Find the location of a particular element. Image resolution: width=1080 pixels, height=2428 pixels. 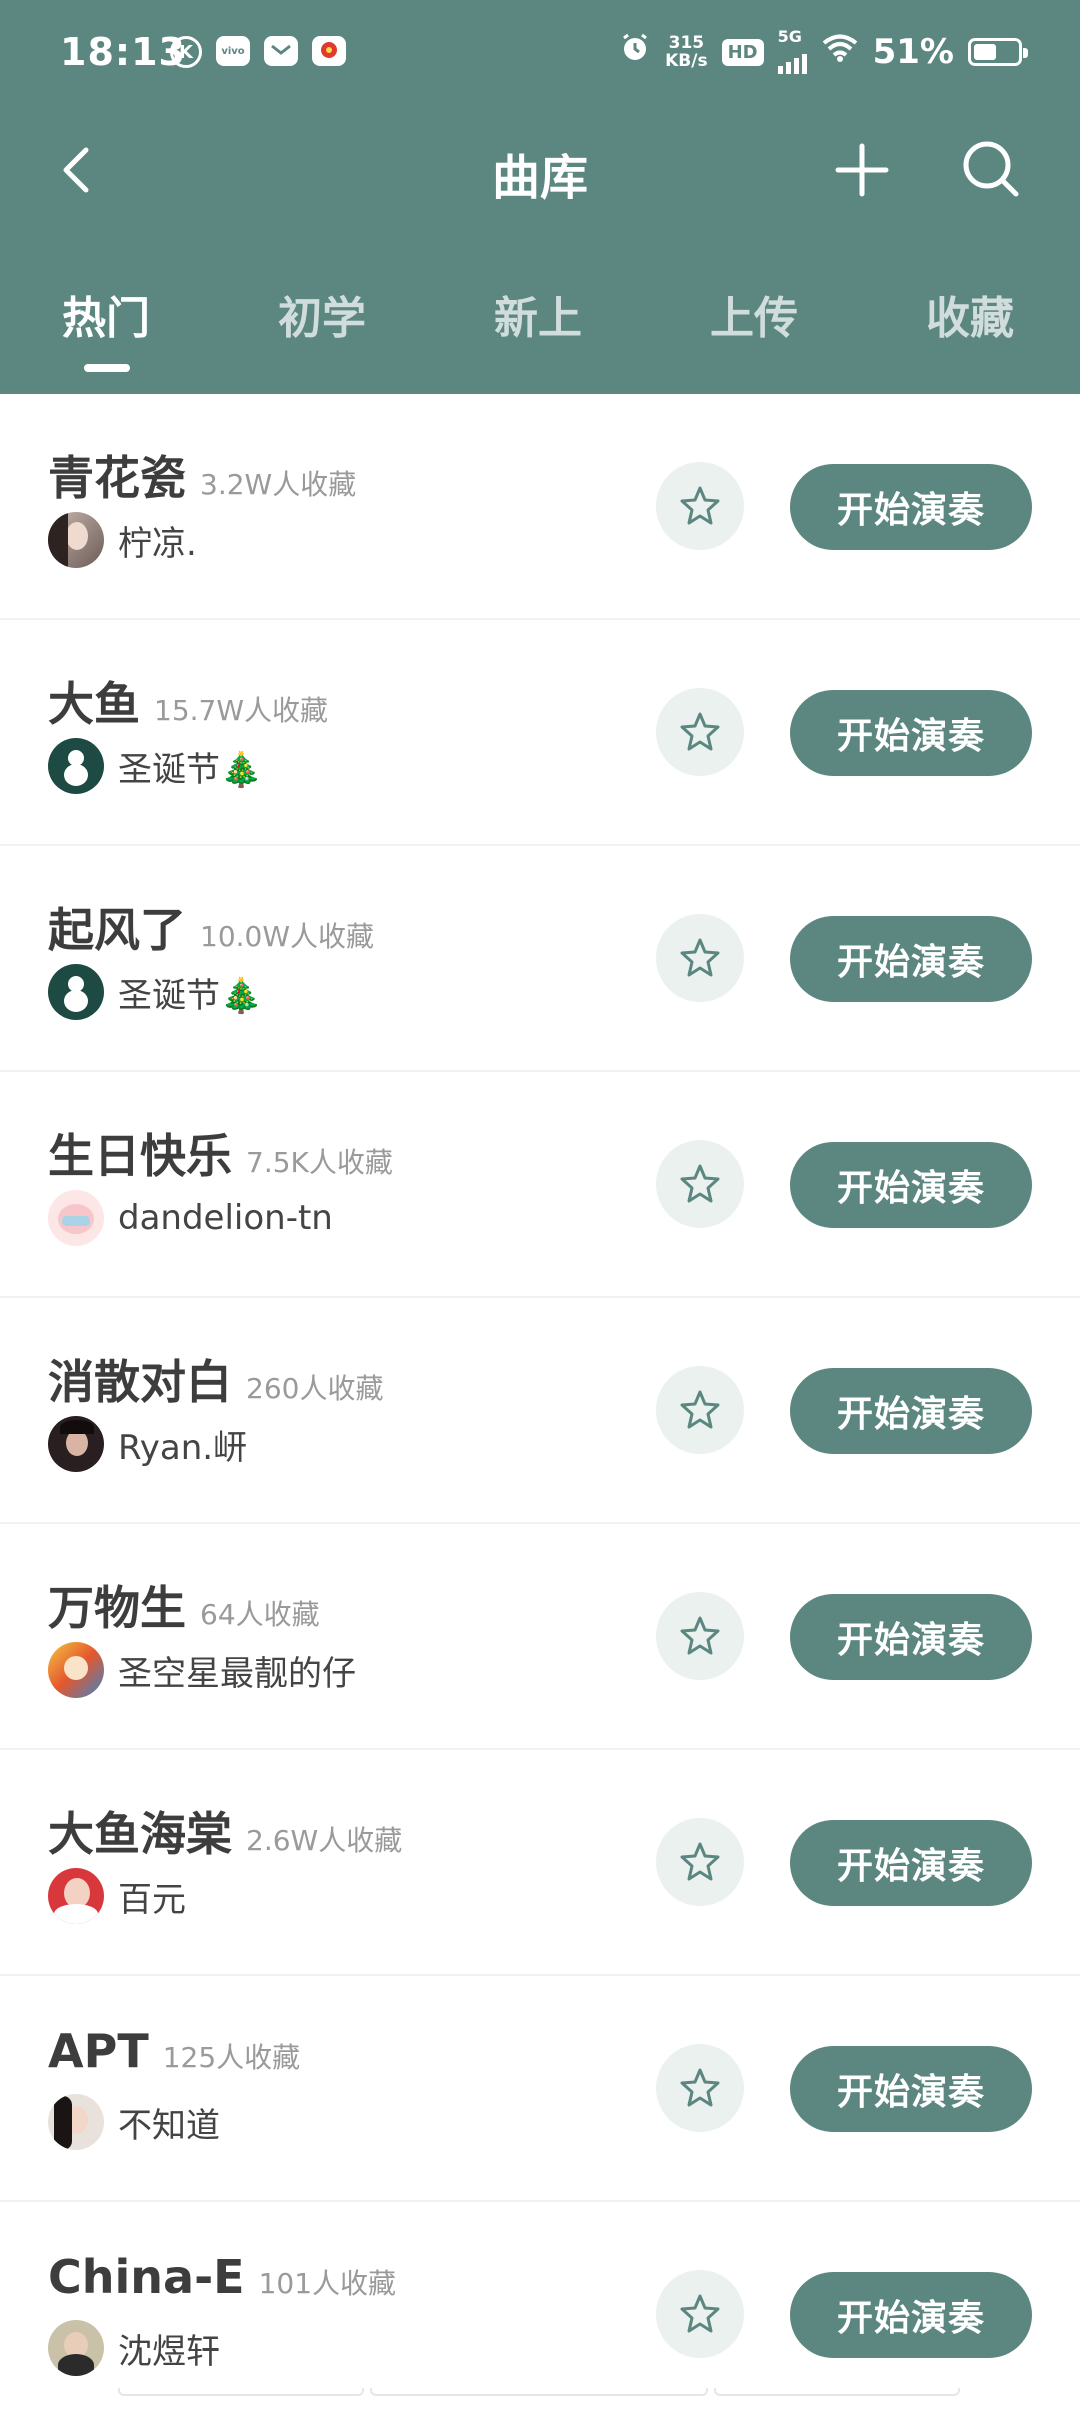

song-title: 大鱼 15.7W人收藏 is located at coordinates (188, 701).